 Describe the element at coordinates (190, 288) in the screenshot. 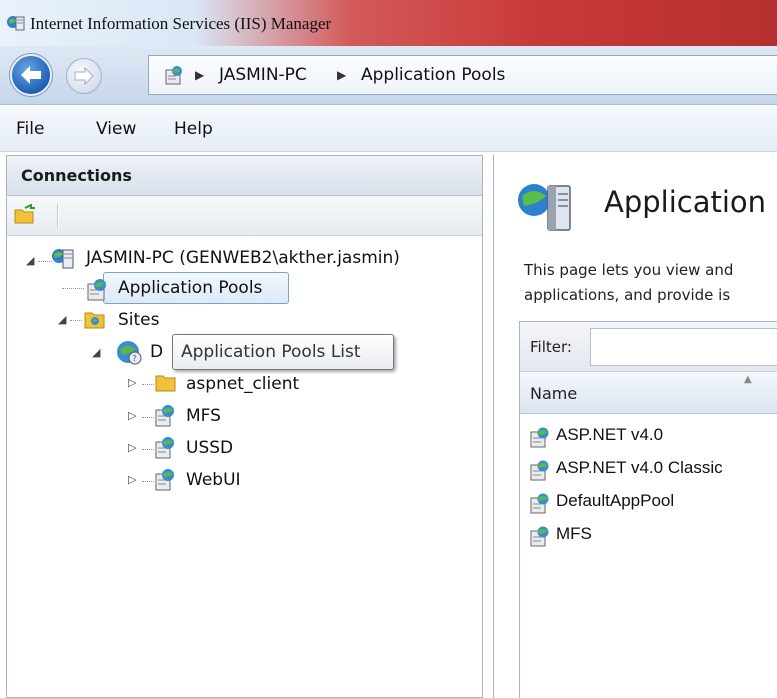

I see `tree-app-pools-label: Application Pools` at that location.